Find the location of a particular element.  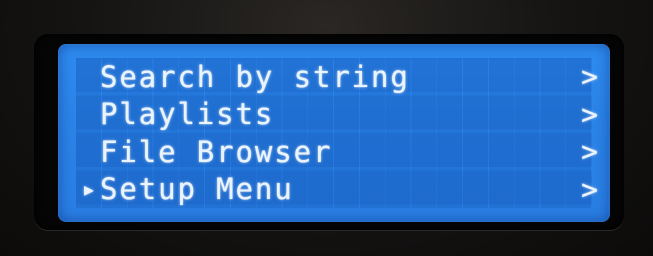

menu-item-playlists: Playlists > is located at coordinates (338, 115).